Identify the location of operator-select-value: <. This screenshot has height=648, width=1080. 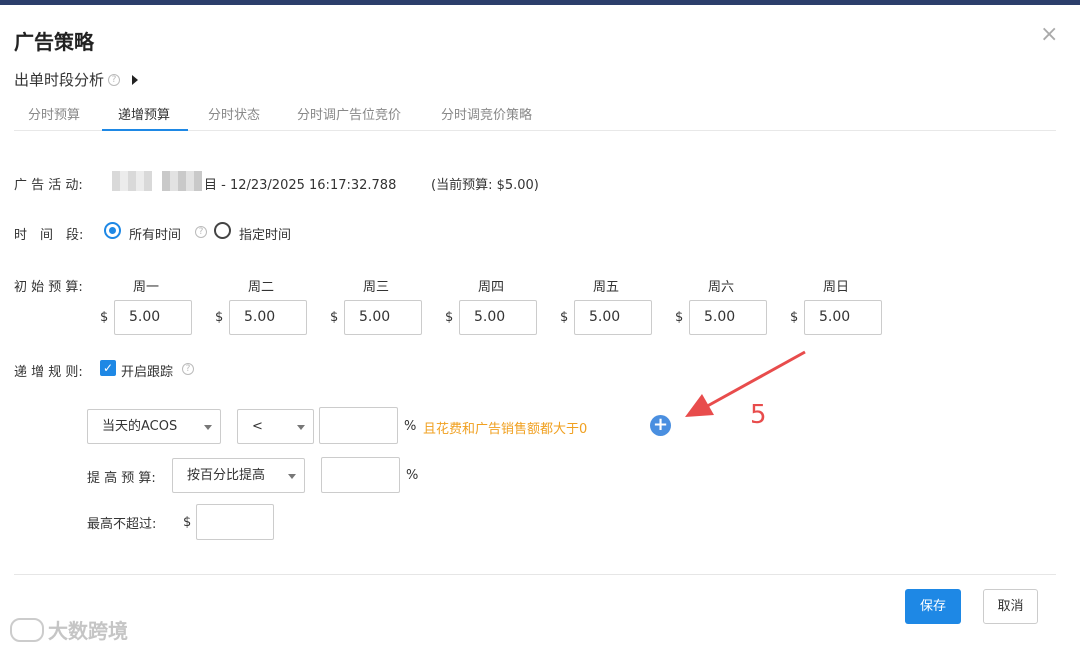
(257, 426).